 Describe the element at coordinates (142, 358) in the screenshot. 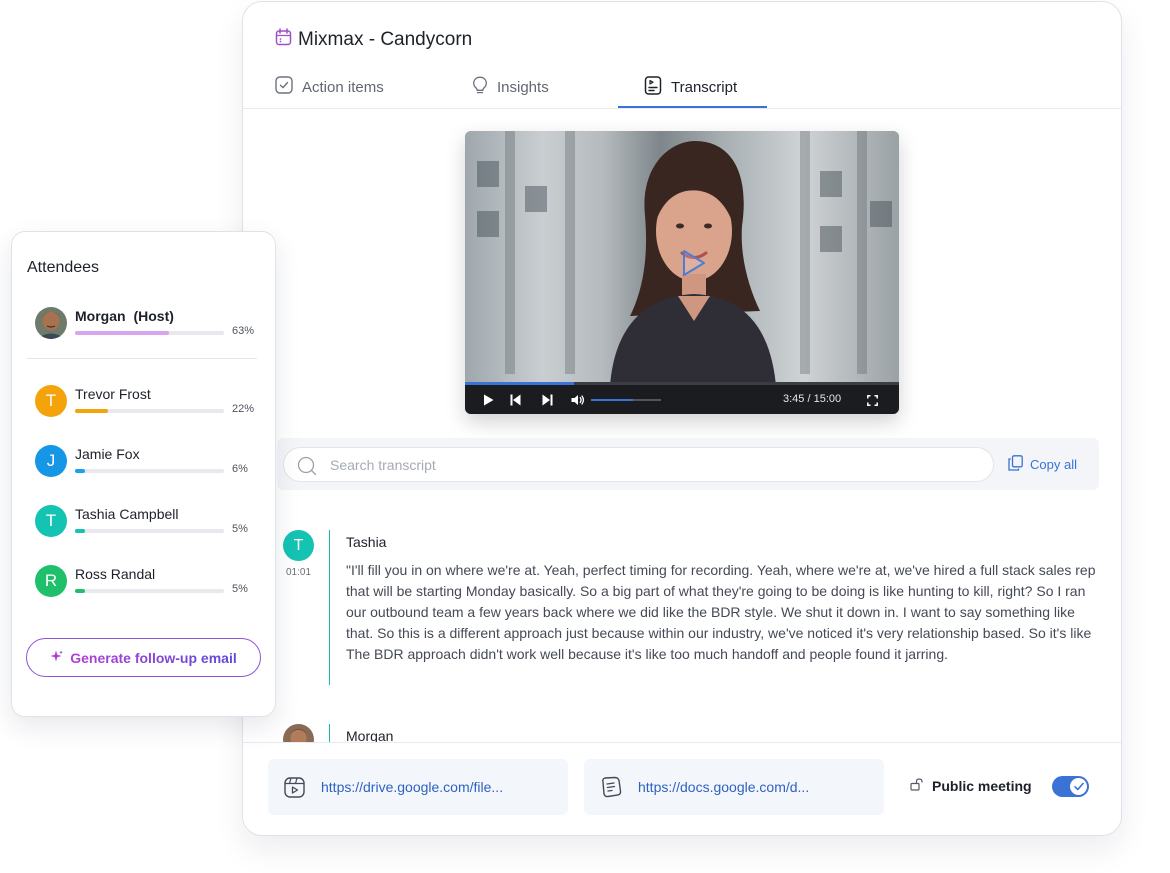

I see `divider` at that location.